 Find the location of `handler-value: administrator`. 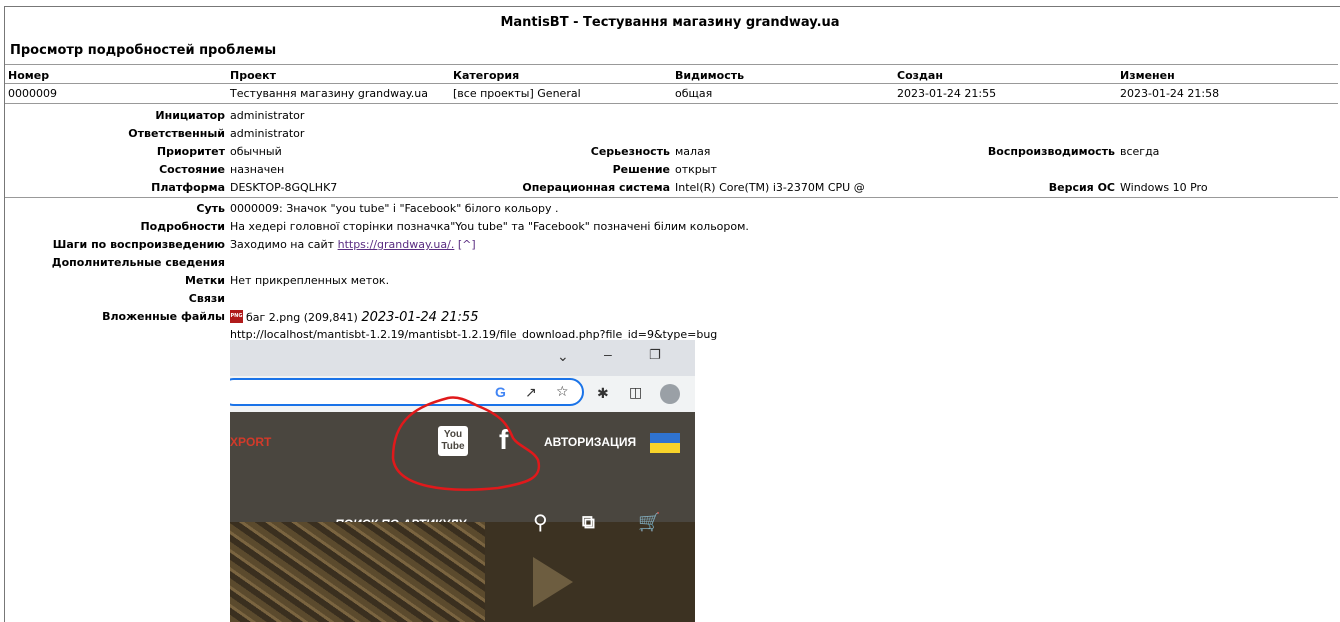

handler-value: administrator is located at coordinates (267, 133).